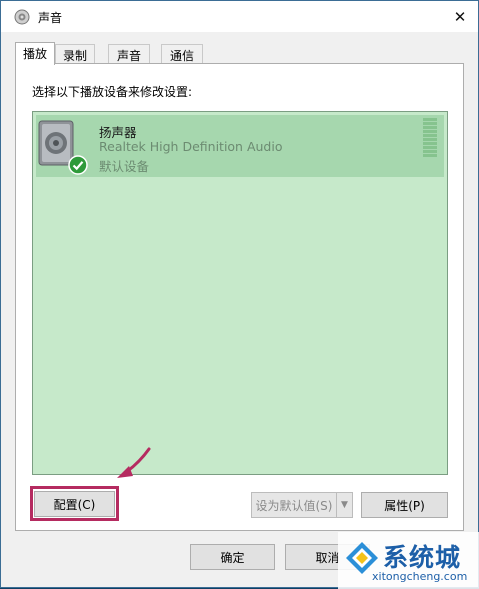 This screenshot has height=589, width=479. I want to click on chevron-down-icon: ▼, so click(344, 505).